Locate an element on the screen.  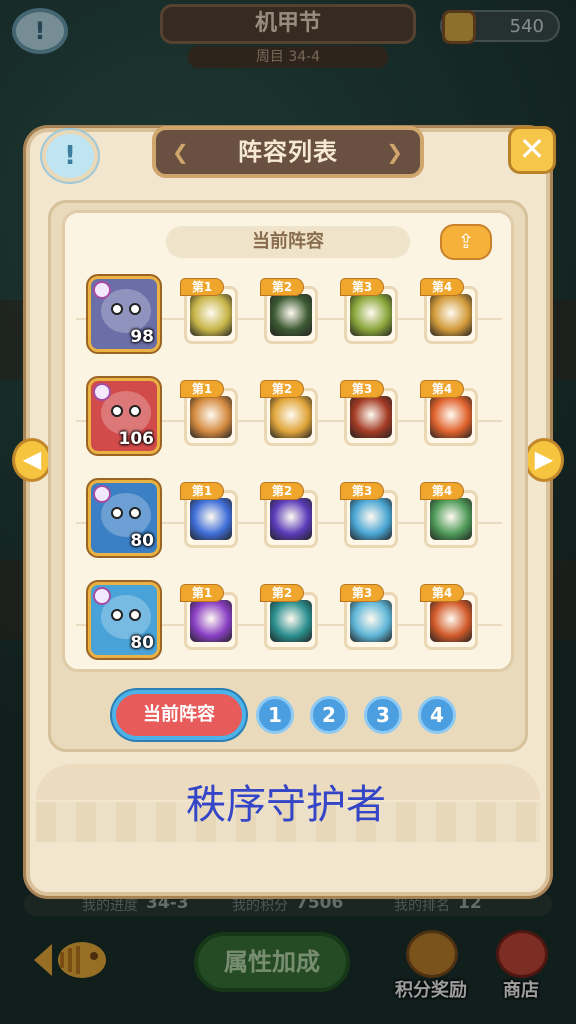
tab-current-lineup: 当前阵容 is located at coordinates (179, 715).